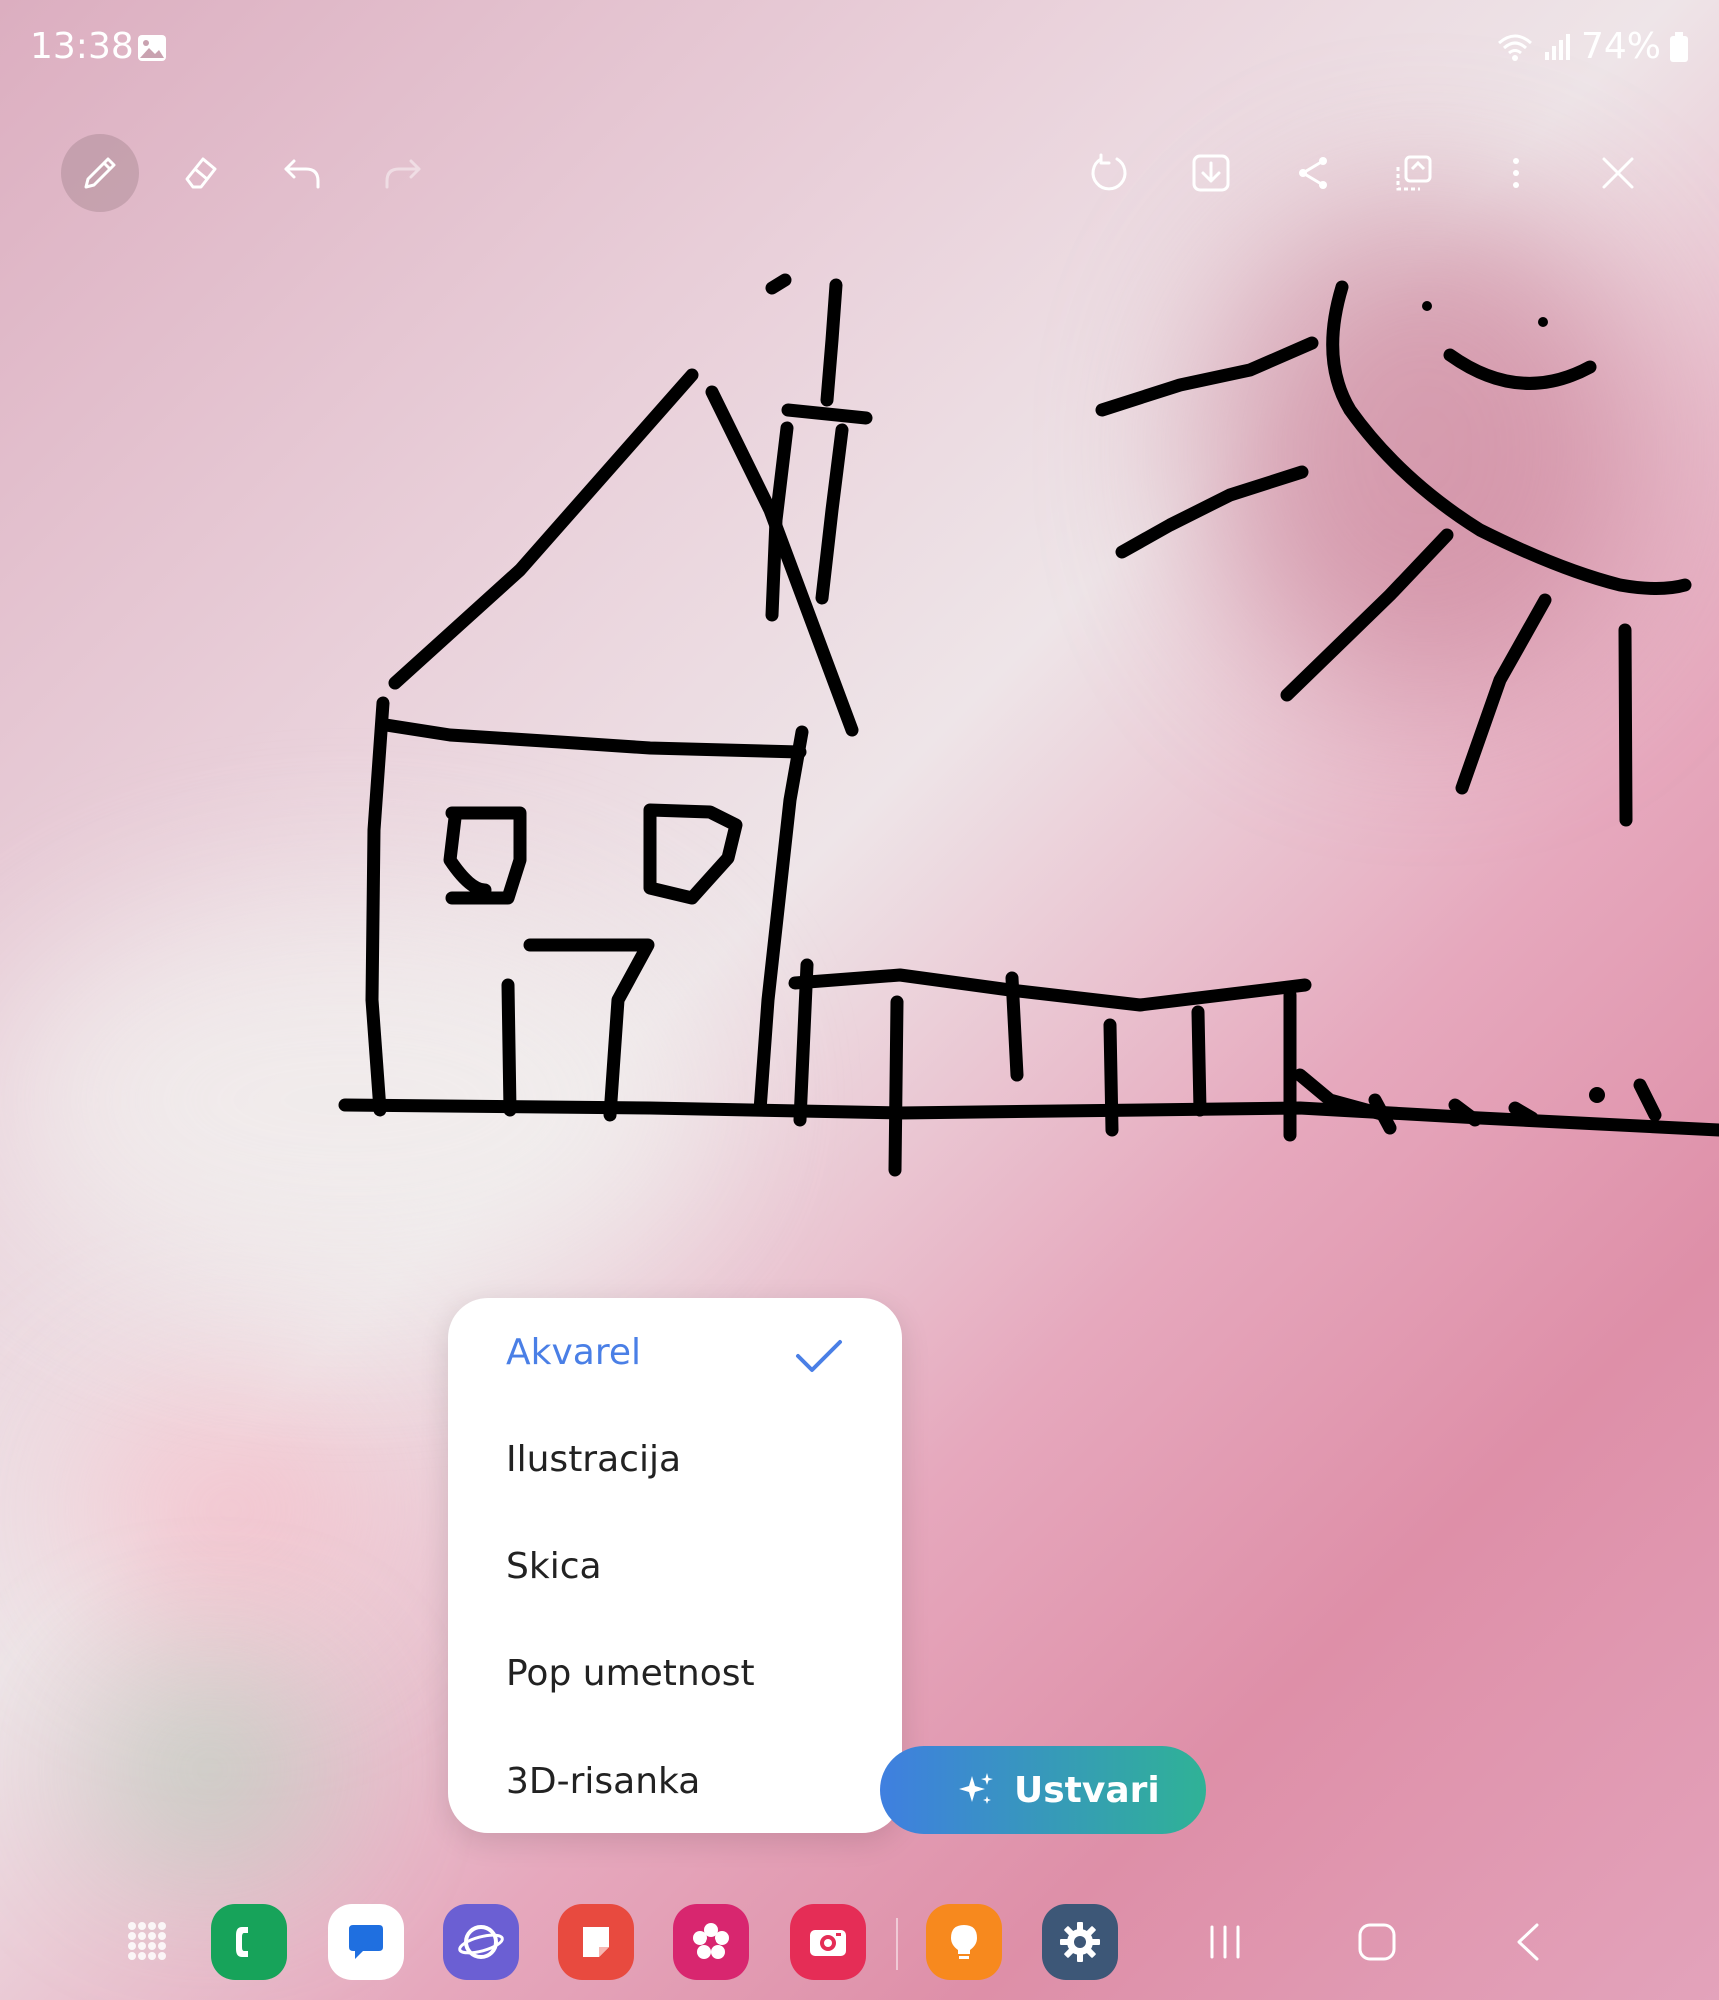  What do you see at coordinates (242, 1942) in the screenshot?
I see `phone-icon` at bounding box center [242, 1942].